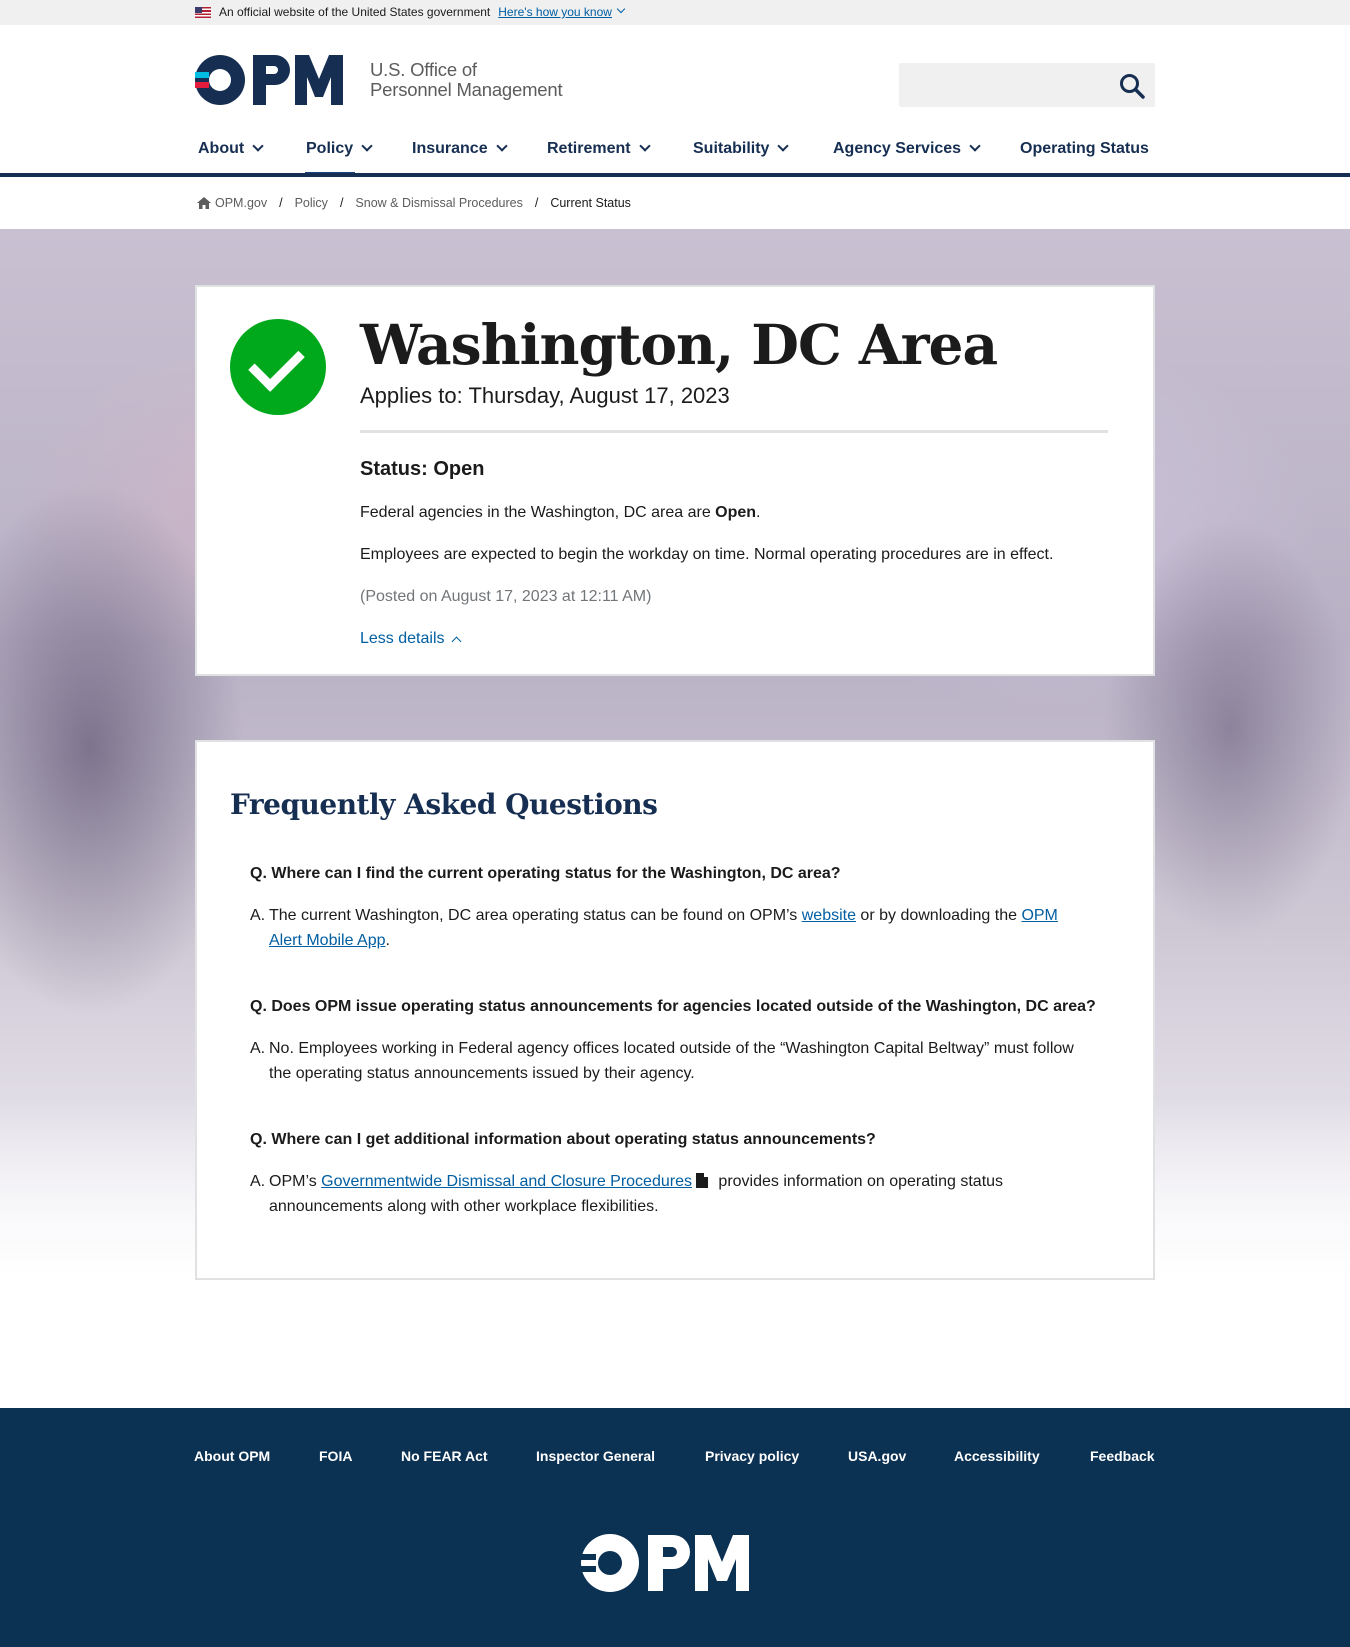 Image resolution: width=1350 pixels, height=1647 pixels. Describe the element at coordinates (241, 203) in the screenshot. I see `breadcrumb-home: OPM.gov` at that location.